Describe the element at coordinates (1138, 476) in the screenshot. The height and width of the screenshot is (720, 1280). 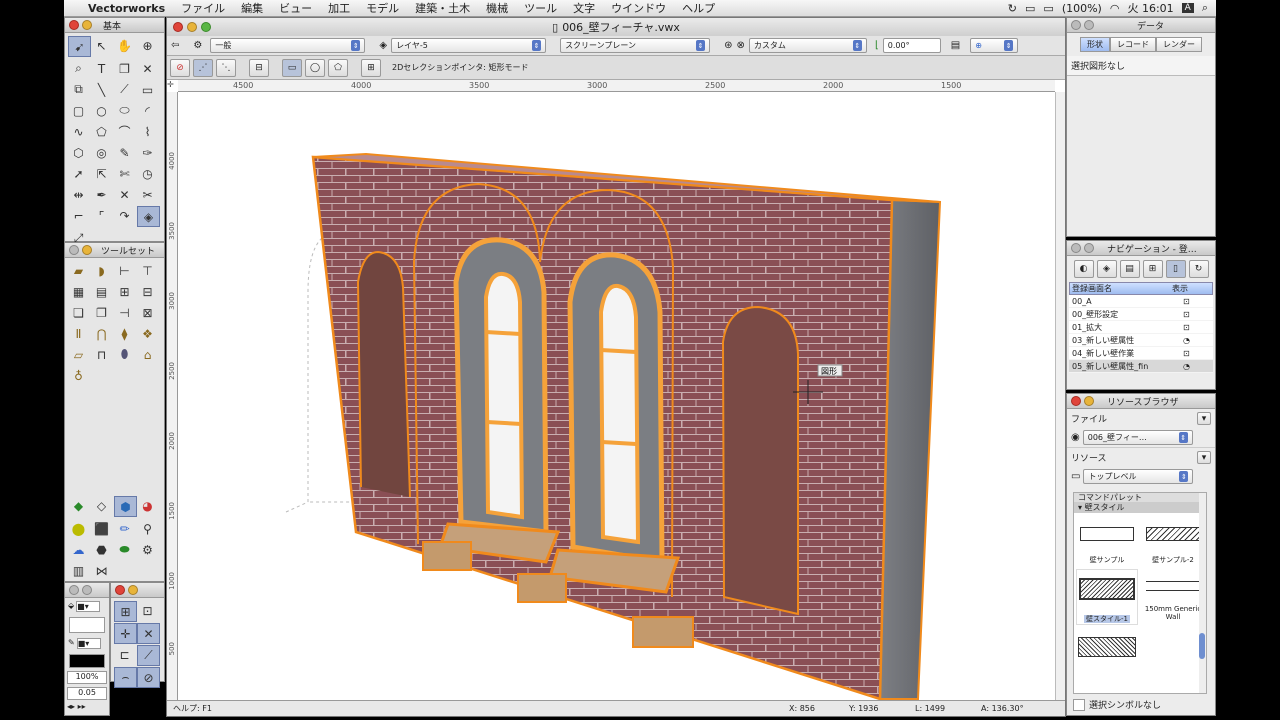
I see `resource-dropdown: トップレベル ⇕` at that location.